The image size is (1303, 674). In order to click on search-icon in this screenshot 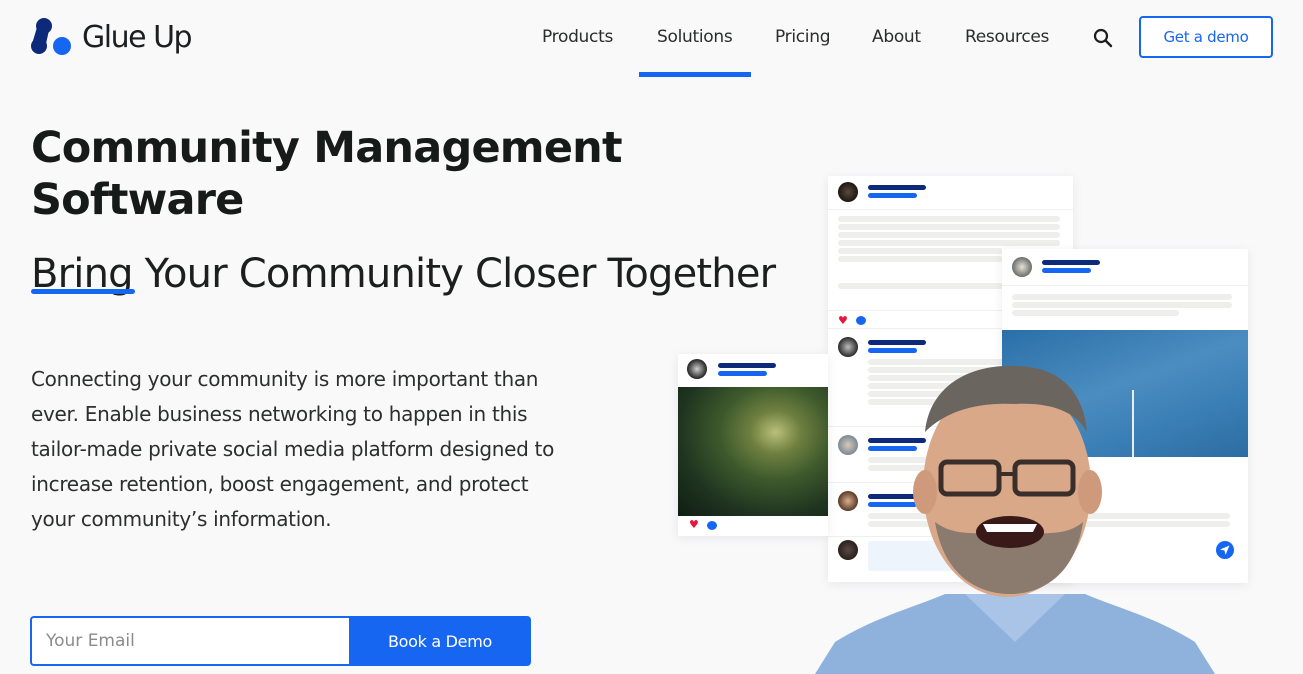, I will do `click(1103, 38)`.